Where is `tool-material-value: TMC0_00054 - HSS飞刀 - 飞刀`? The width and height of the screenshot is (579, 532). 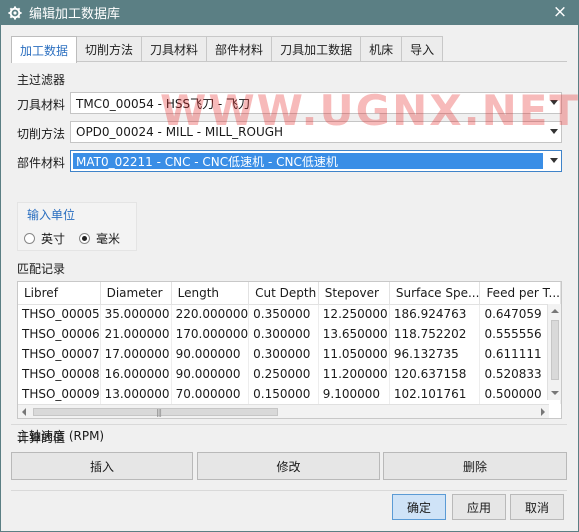
tool-material-value: TMC0_00054 - HSS飞刀 - 飞刀 is located at coordinates (163, 103).